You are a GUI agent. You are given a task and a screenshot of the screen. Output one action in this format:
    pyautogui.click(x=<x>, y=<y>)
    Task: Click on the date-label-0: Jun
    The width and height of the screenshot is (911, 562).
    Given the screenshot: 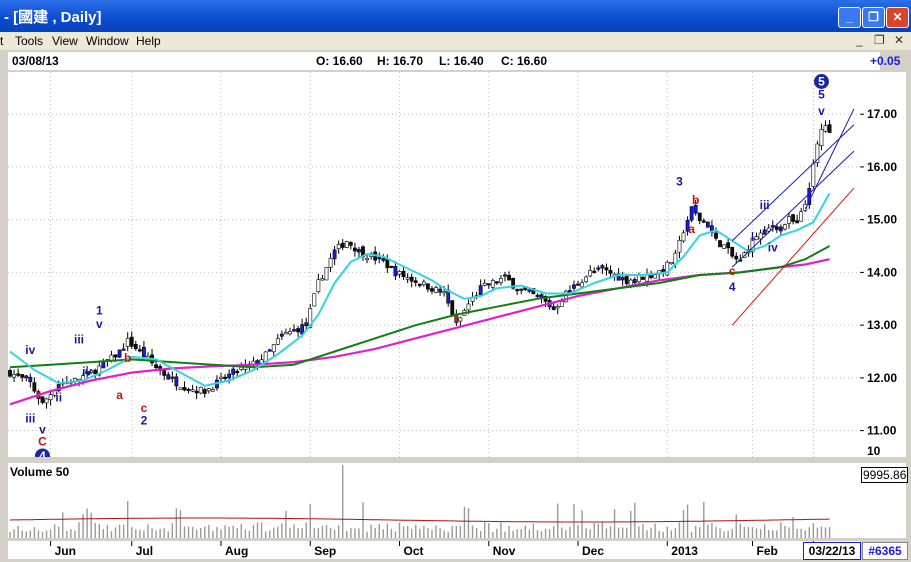 What is the action you would take?
    pyautogui.click(x=65, y=551)
    